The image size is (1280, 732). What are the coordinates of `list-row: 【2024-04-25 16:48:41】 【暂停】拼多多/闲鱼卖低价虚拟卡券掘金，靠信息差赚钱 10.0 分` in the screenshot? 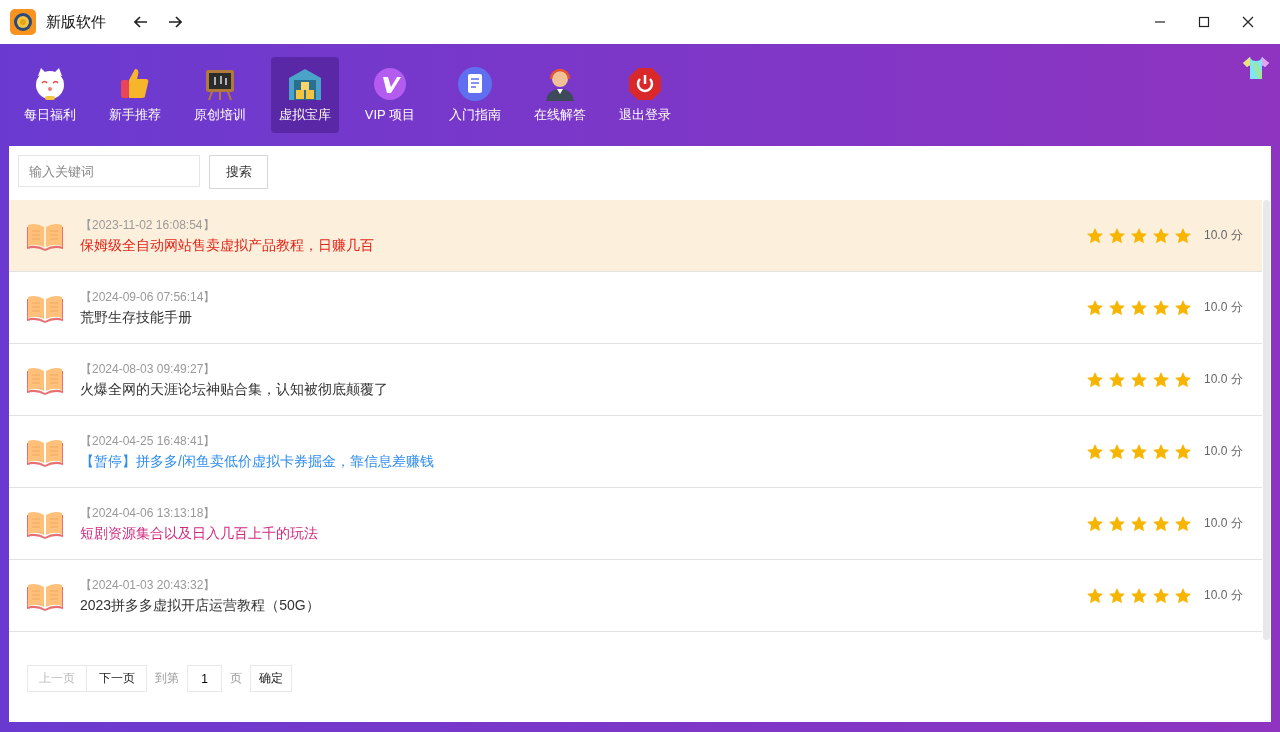 It's located at (635, 452).